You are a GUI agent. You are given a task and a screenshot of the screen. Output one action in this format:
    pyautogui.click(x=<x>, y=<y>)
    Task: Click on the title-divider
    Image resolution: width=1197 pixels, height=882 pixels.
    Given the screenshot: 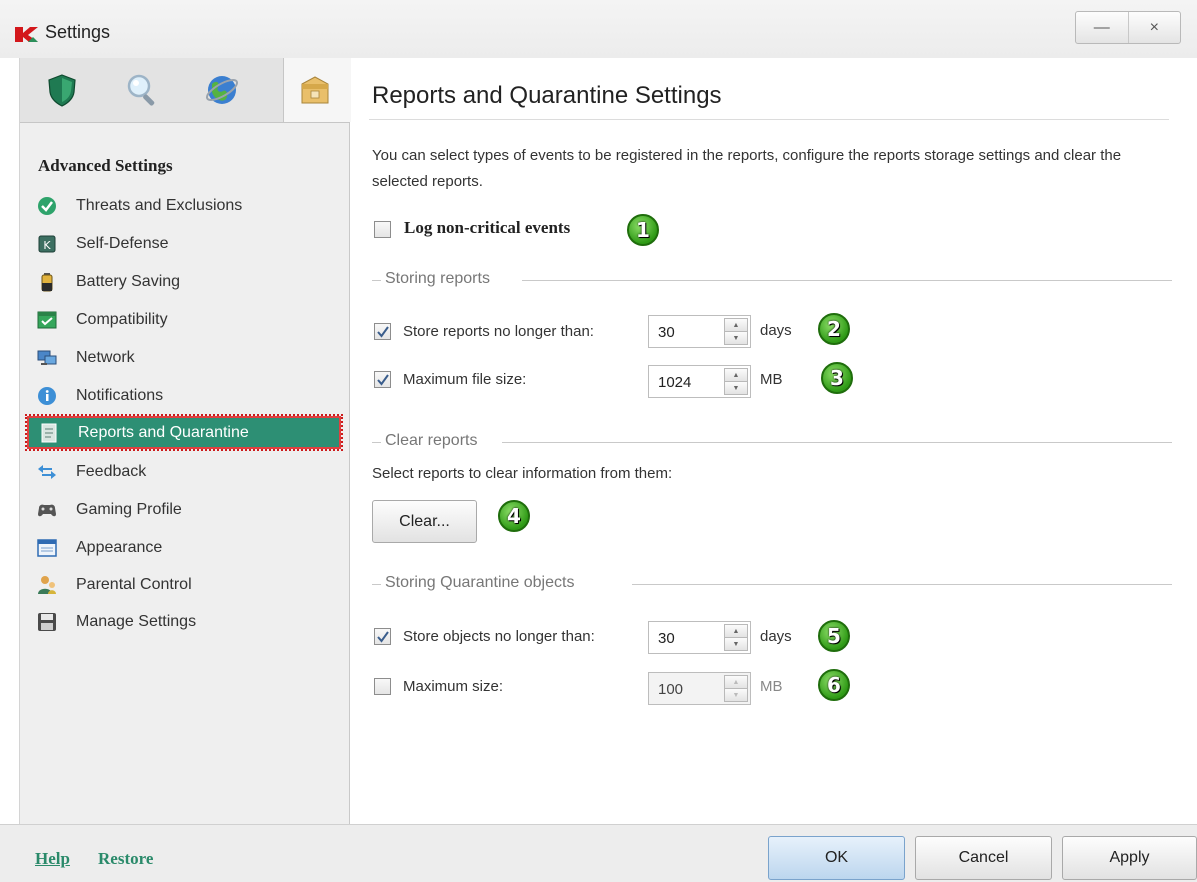 What is the action you would take?
    pyautogui.click(x=769, y=119)
    